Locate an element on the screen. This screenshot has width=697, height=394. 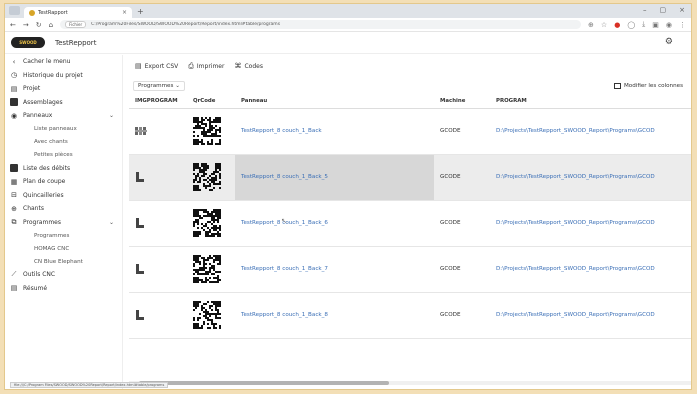
panel-link: TestRepport_8 couch_1_Back is located at coordinates (281, 131).